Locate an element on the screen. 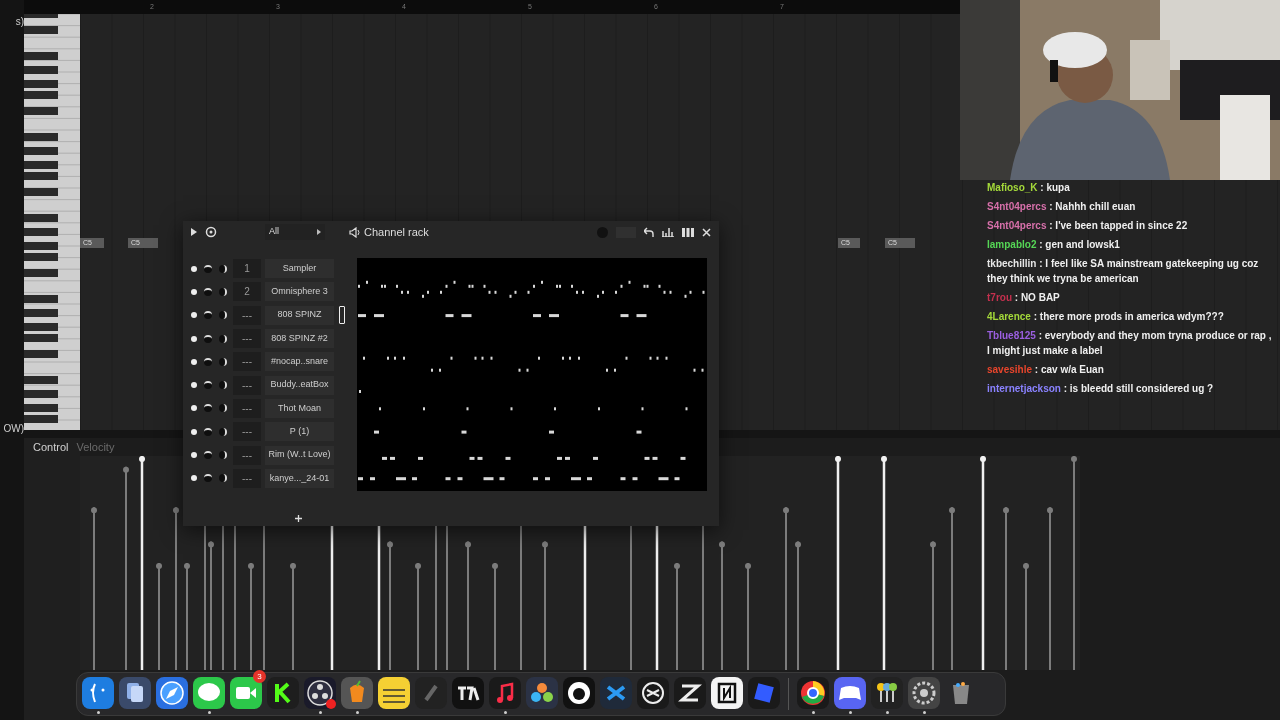 Image resolution: width=1280 pixels, height=720 pixels. chart-app-icon is located at coordinates (468, 693).